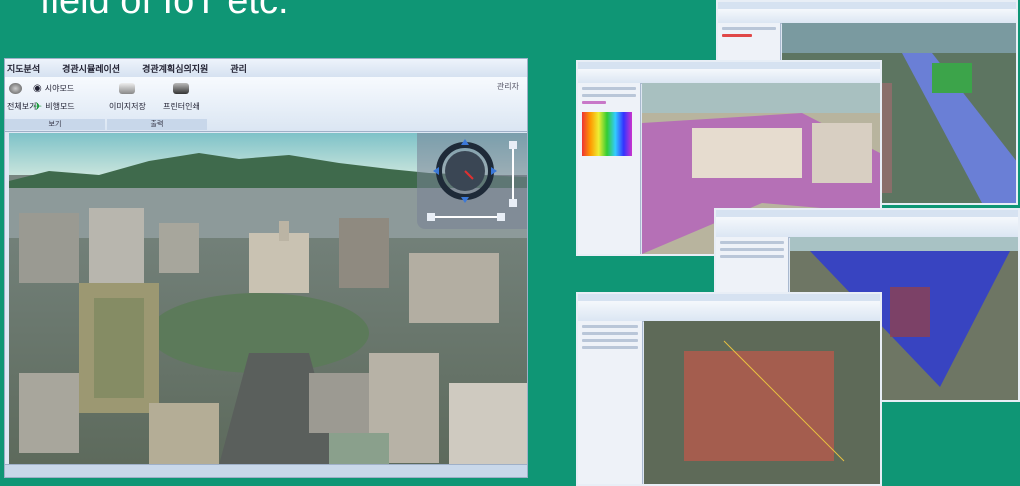 This screenshot has height=486, width=1020. What do you see at coordinates (181, 97) in the screenshot?
I see `print-button: 프린터인쇄` at bounding box center [181, 97].